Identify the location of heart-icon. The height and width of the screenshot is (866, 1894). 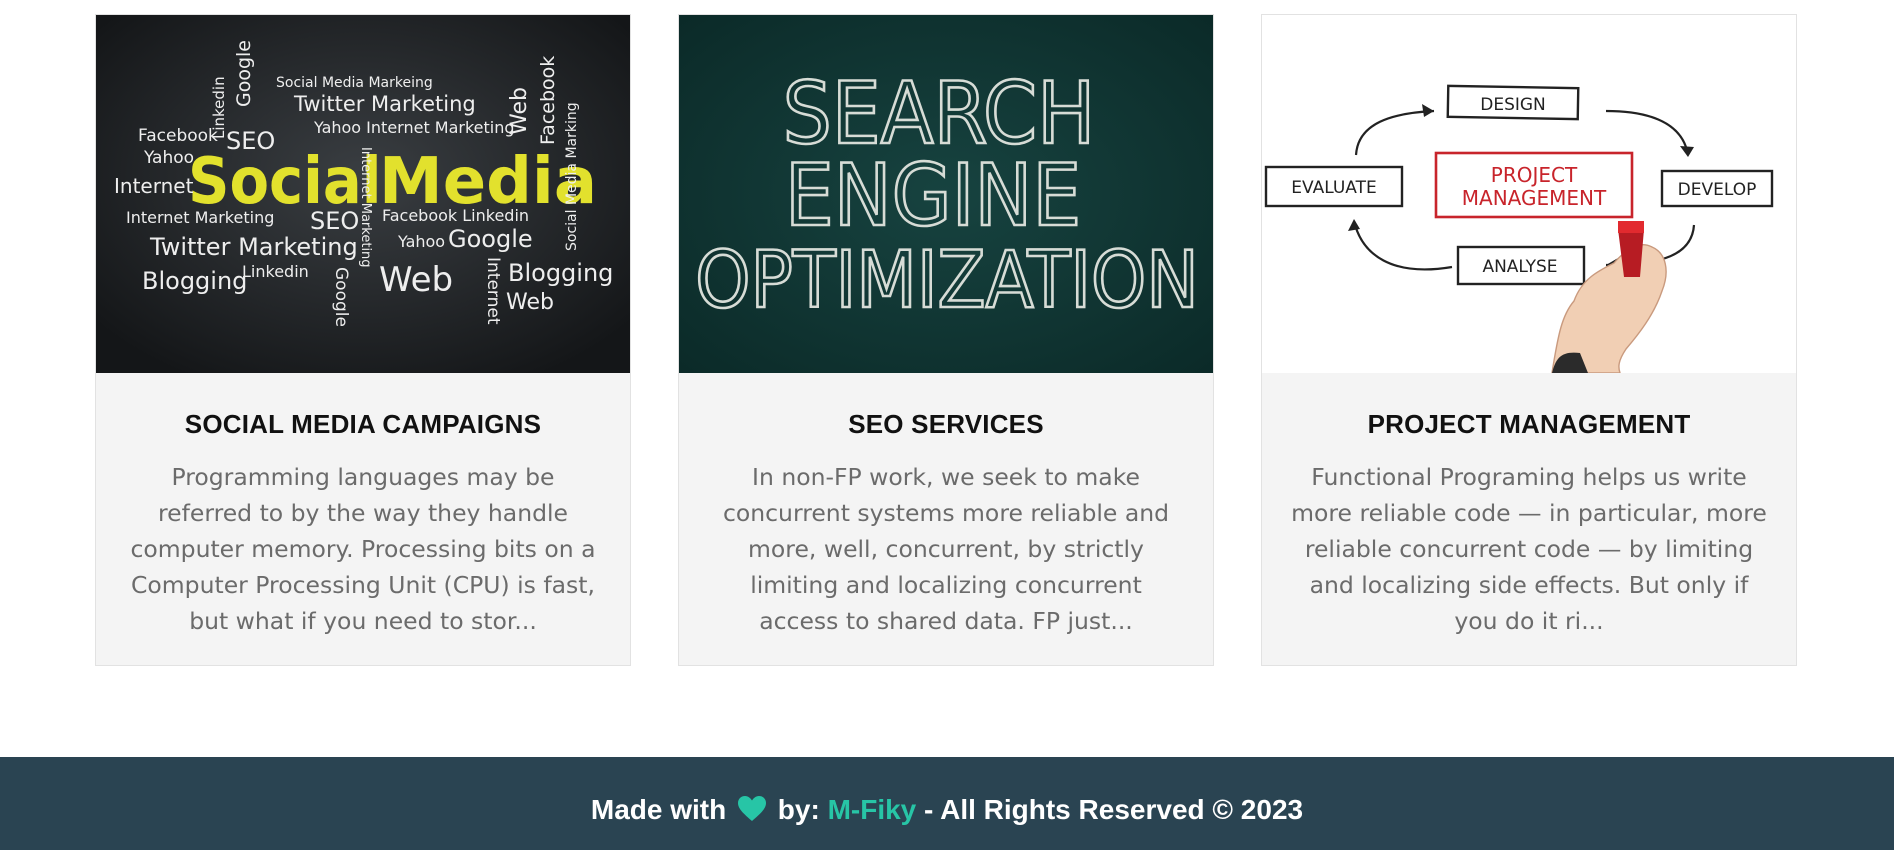
(752, 813).